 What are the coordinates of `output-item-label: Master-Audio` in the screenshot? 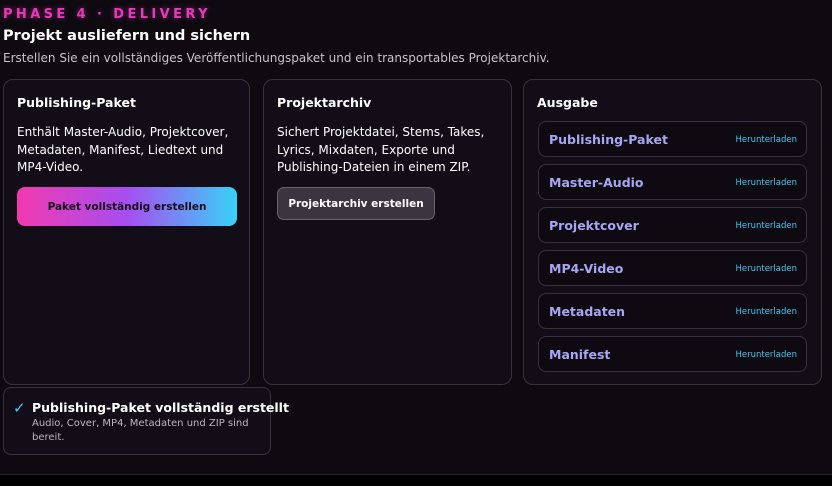 It's located at (596, 182).